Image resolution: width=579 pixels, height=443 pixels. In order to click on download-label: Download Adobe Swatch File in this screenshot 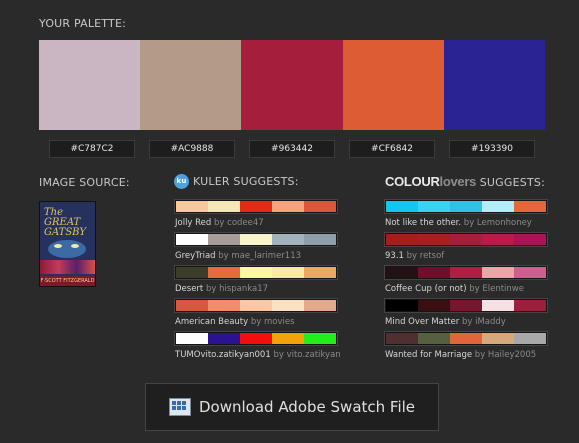, I will do `click(307, 407)`.